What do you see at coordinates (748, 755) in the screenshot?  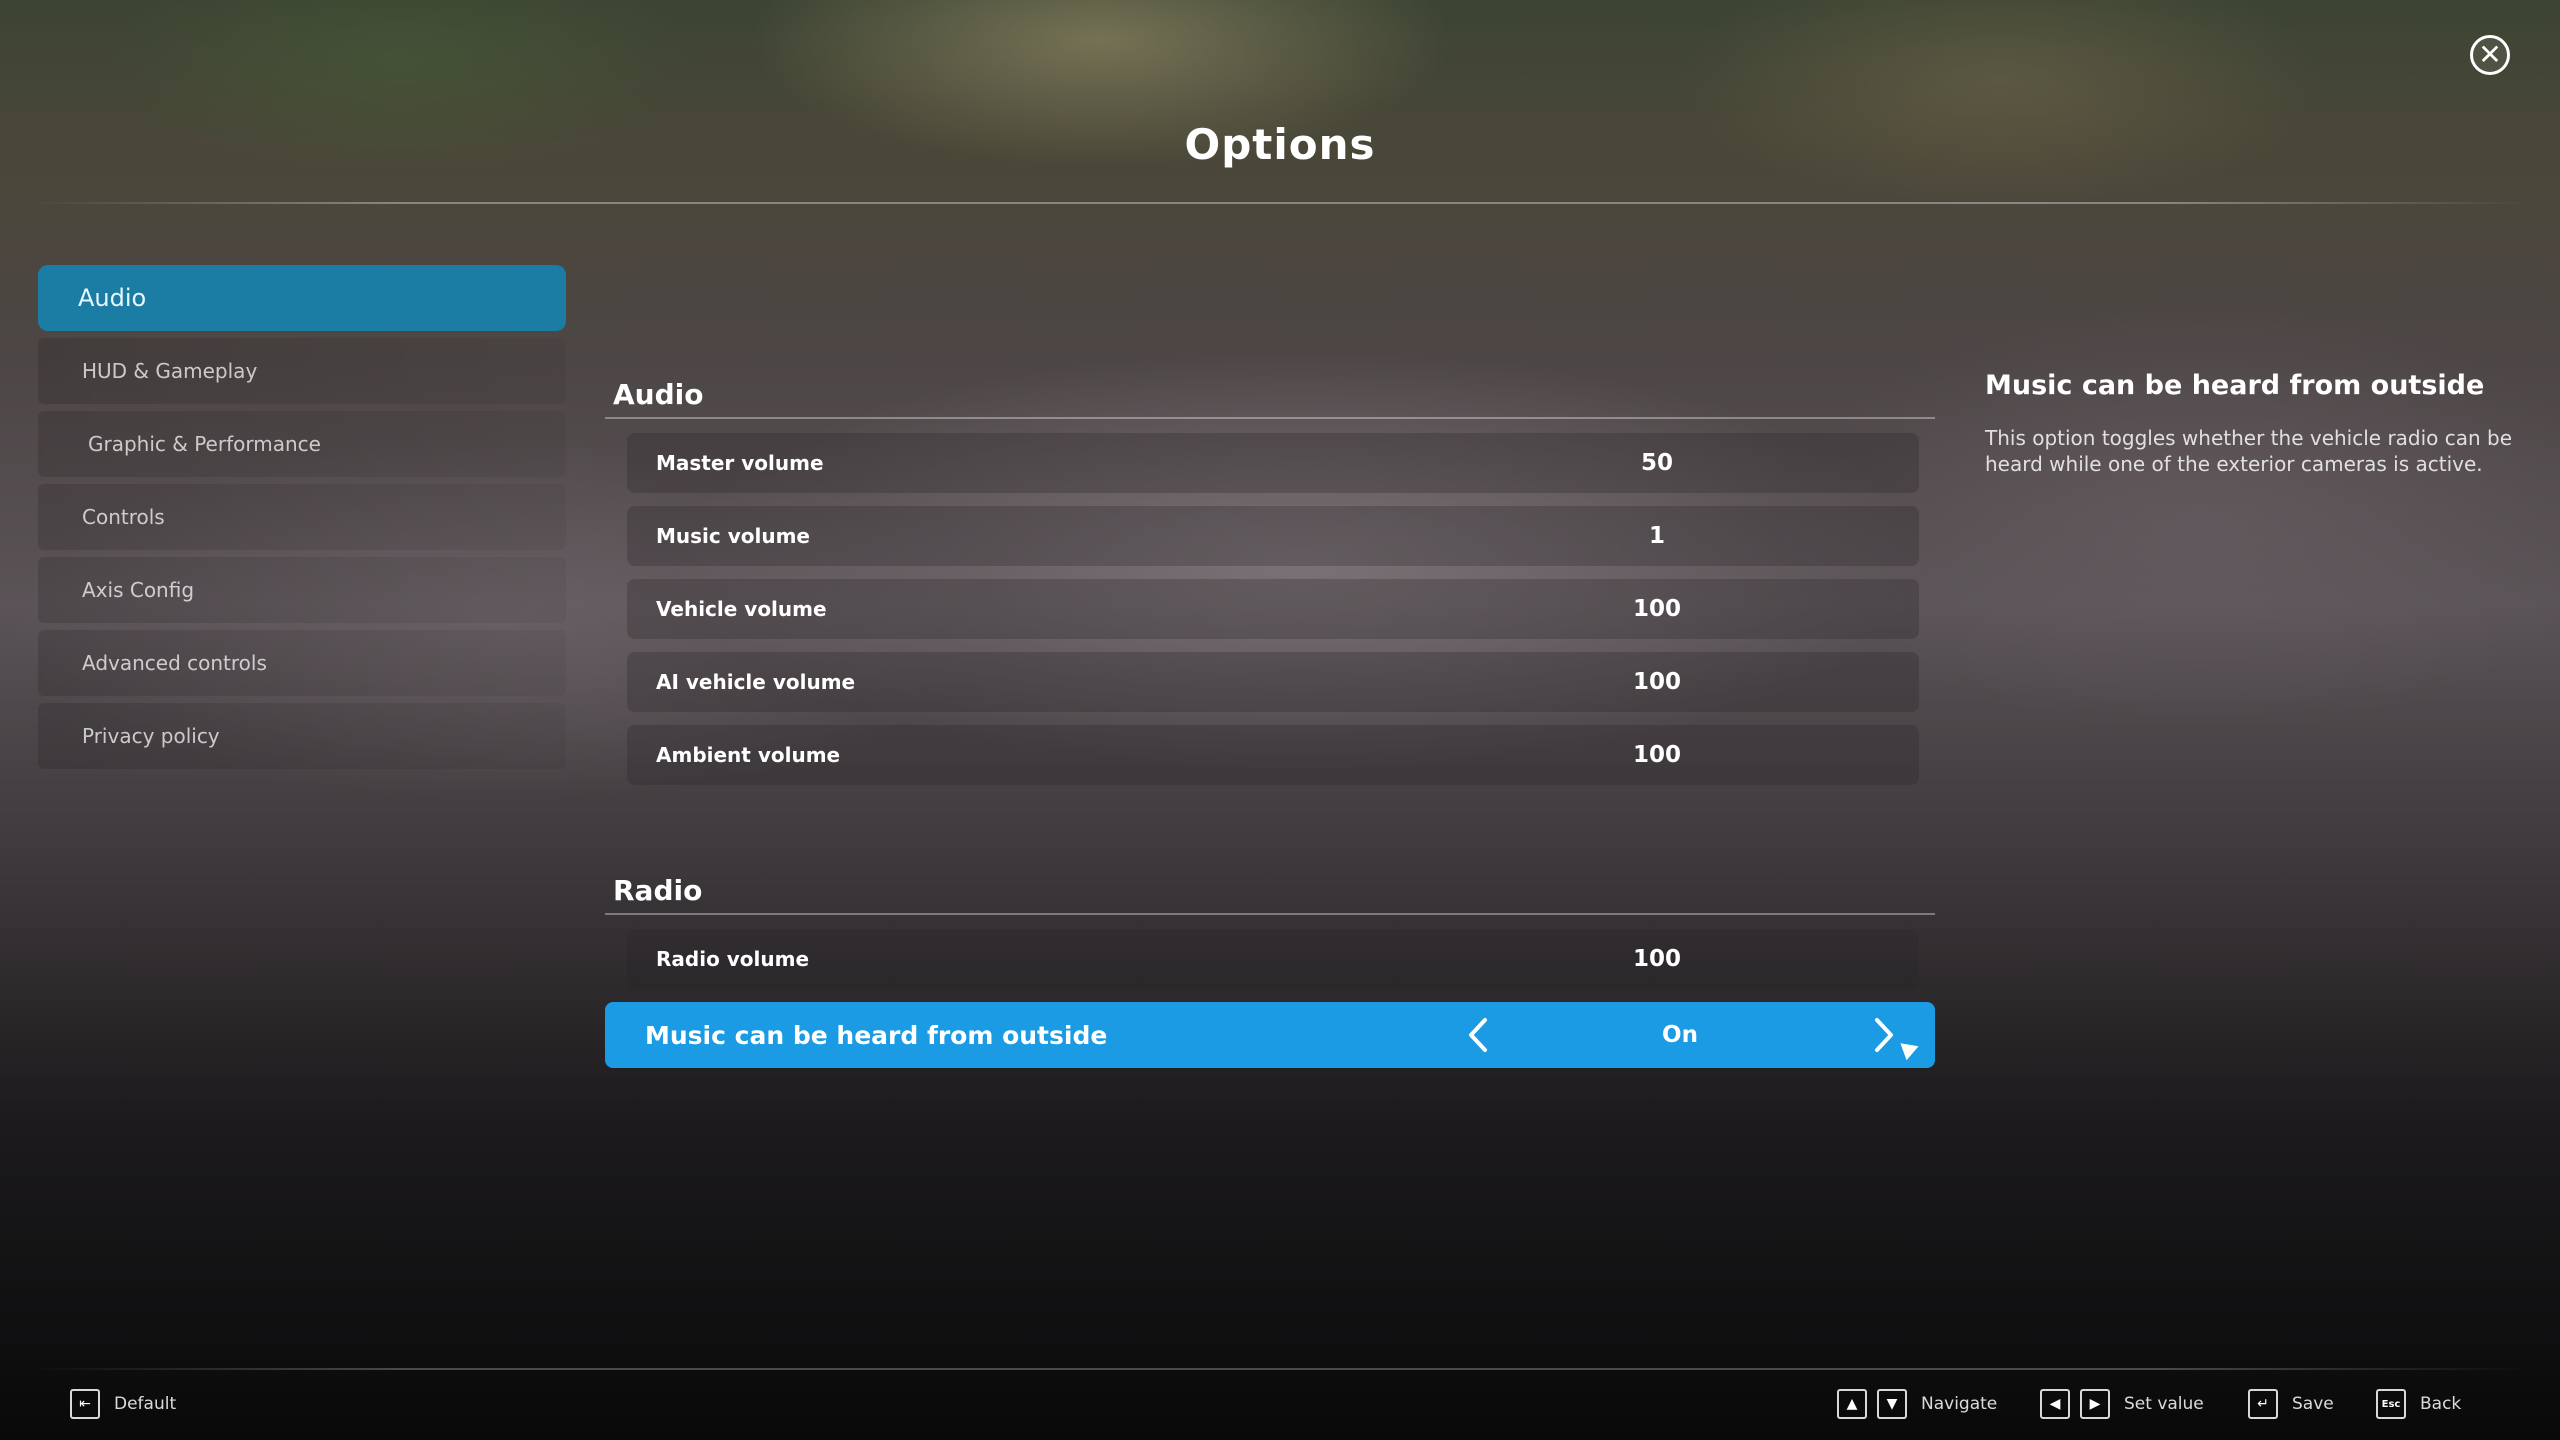 I see `setting-label: Ambient volume` at bounding box center [748, 755].